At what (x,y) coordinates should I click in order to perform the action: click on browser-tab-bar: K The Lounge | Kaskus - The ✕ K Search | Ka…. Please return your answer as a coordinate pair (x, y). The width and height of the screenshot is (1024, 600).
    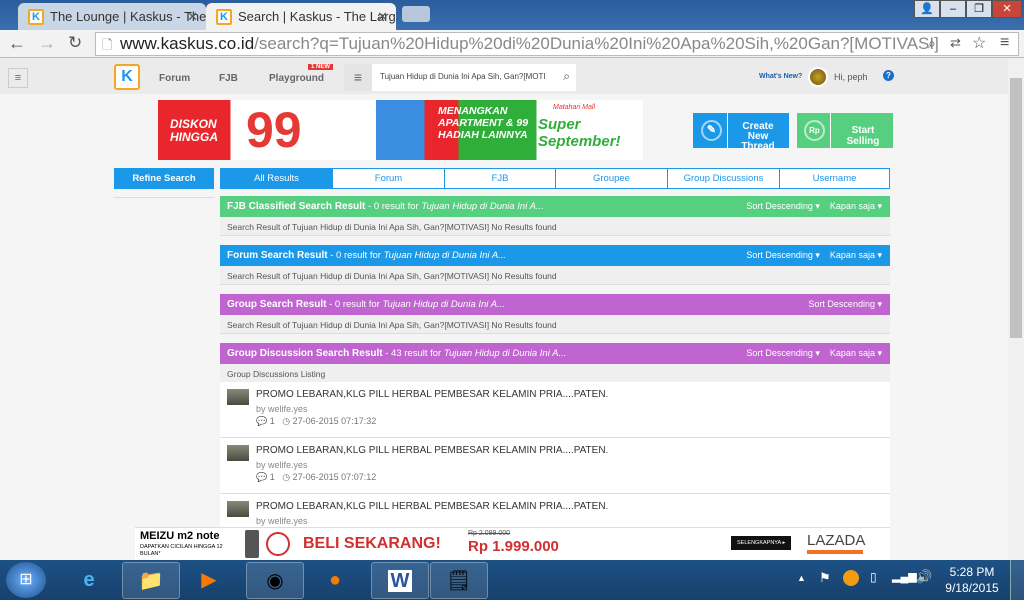
    Looking at the image, I should click on (512, 15).